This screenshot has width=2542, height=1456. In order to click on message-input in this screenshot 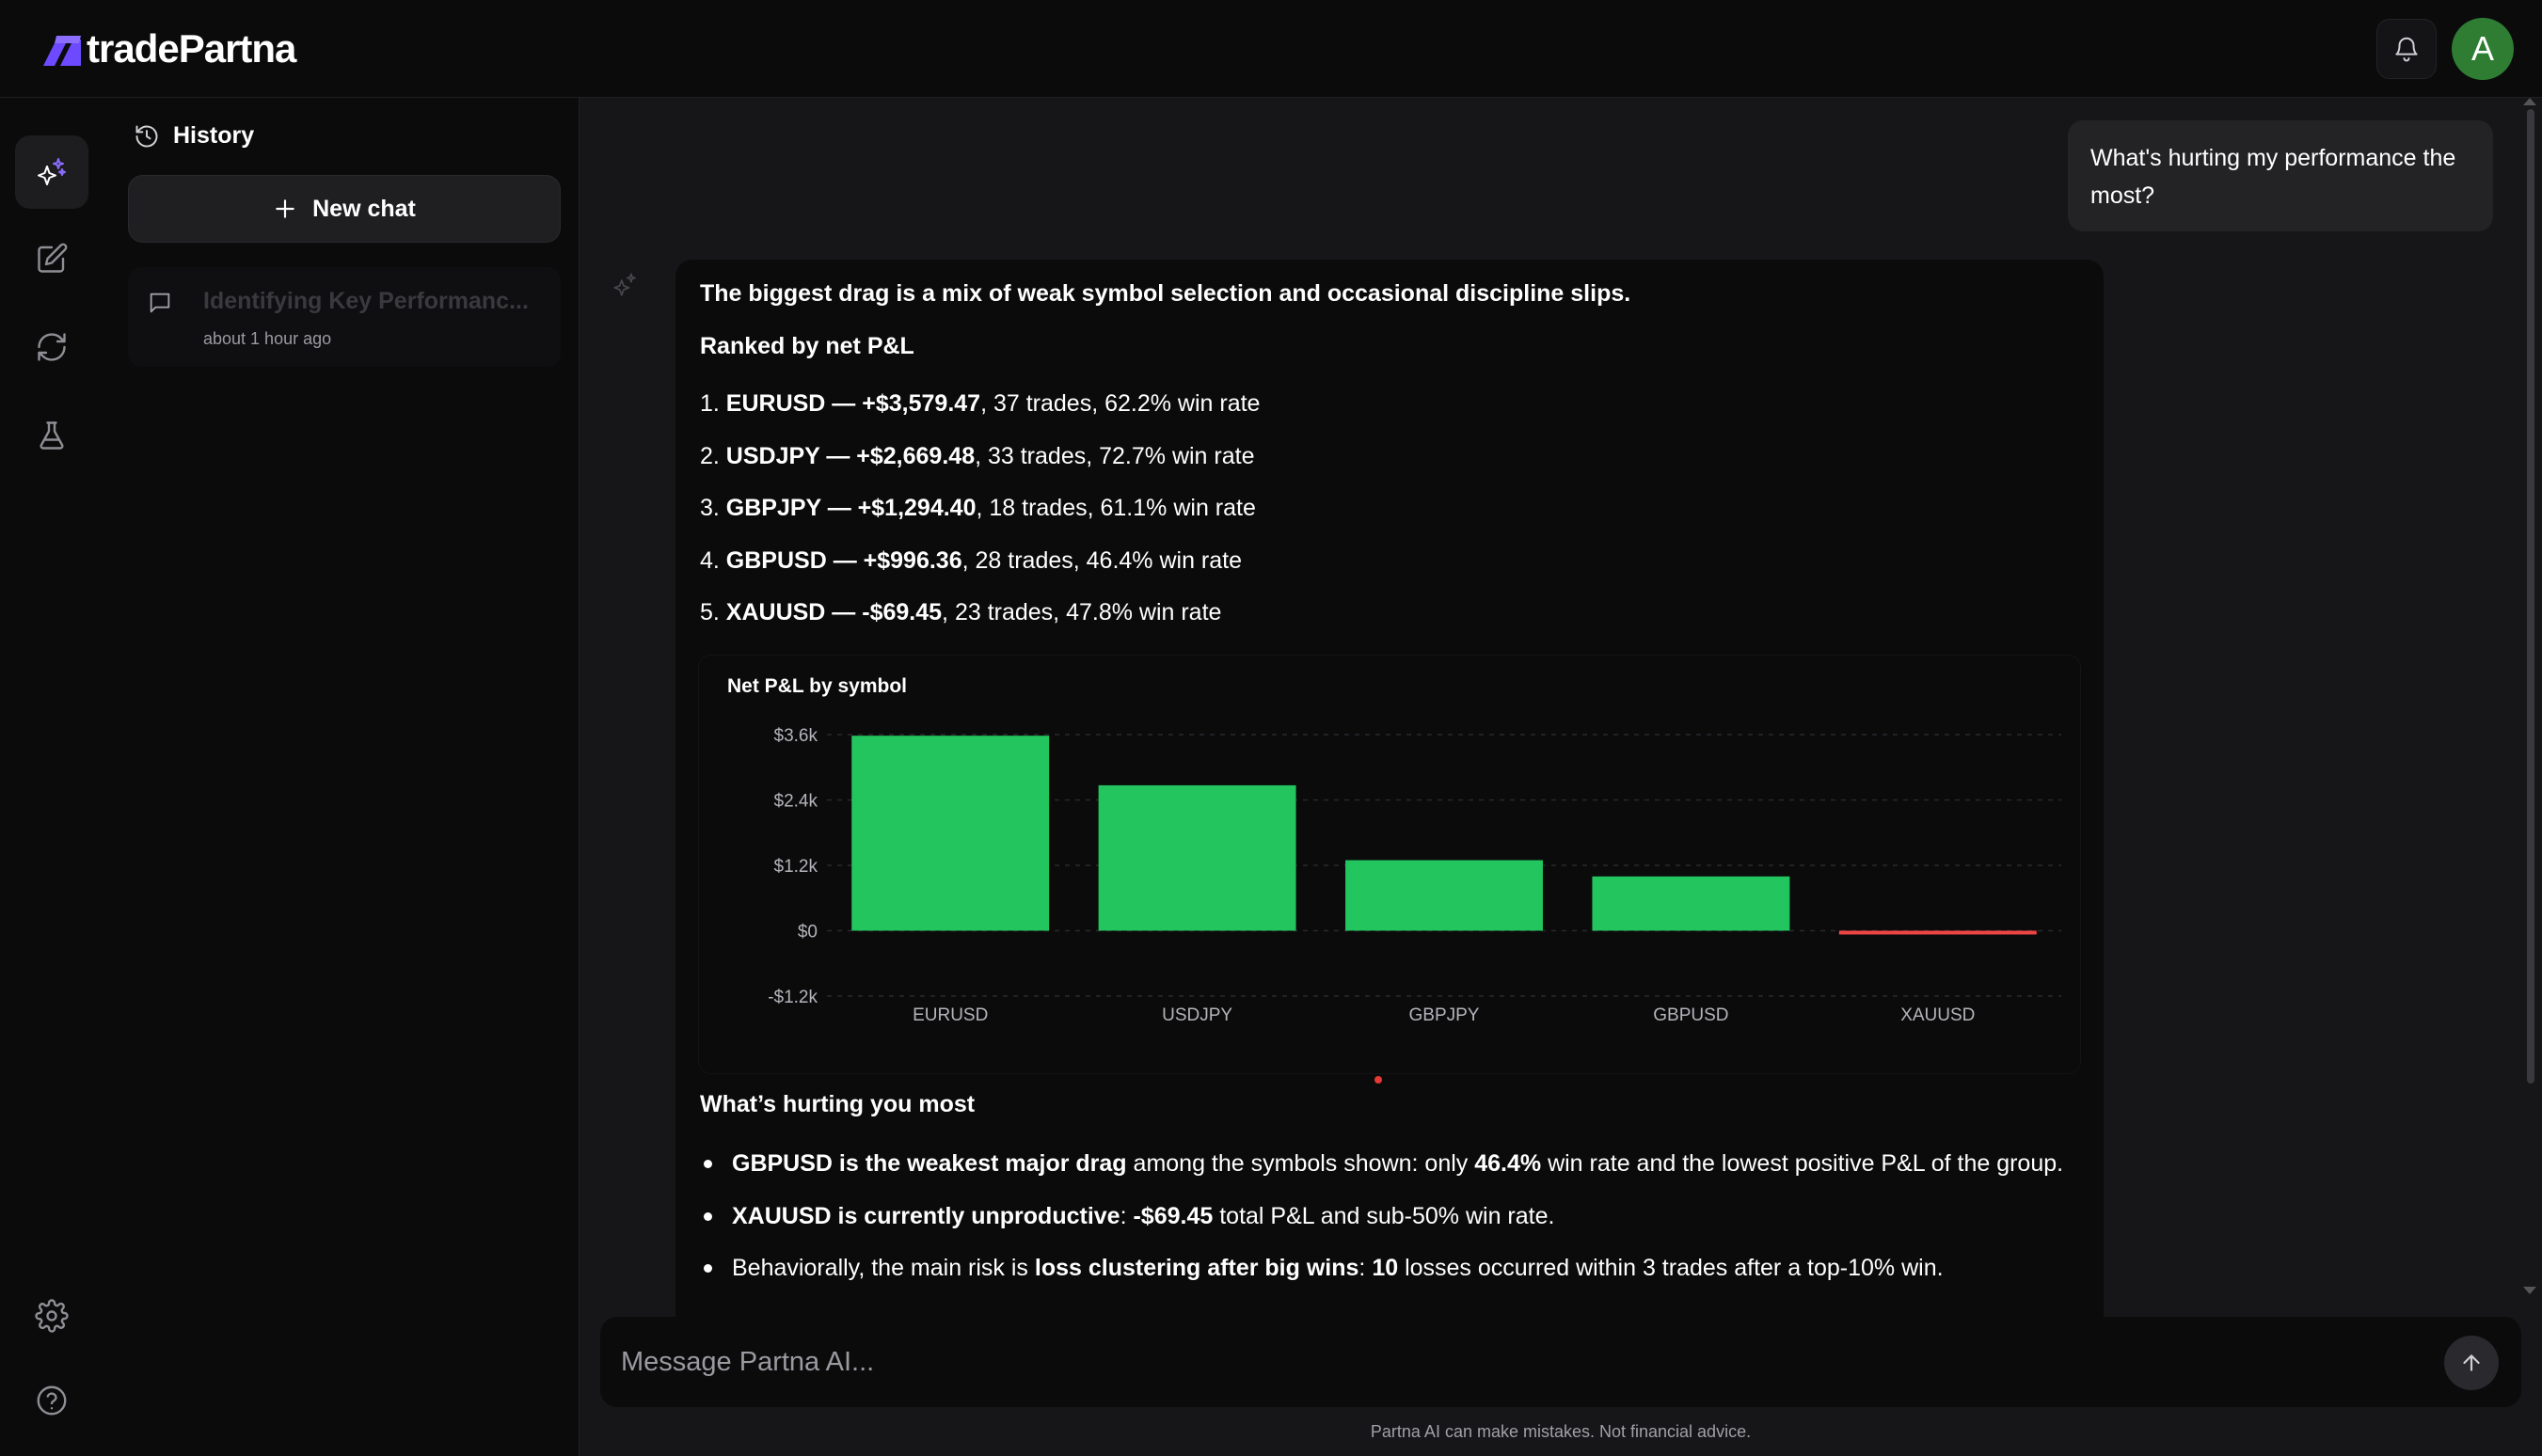, I will do `click(1515, 1362)`.